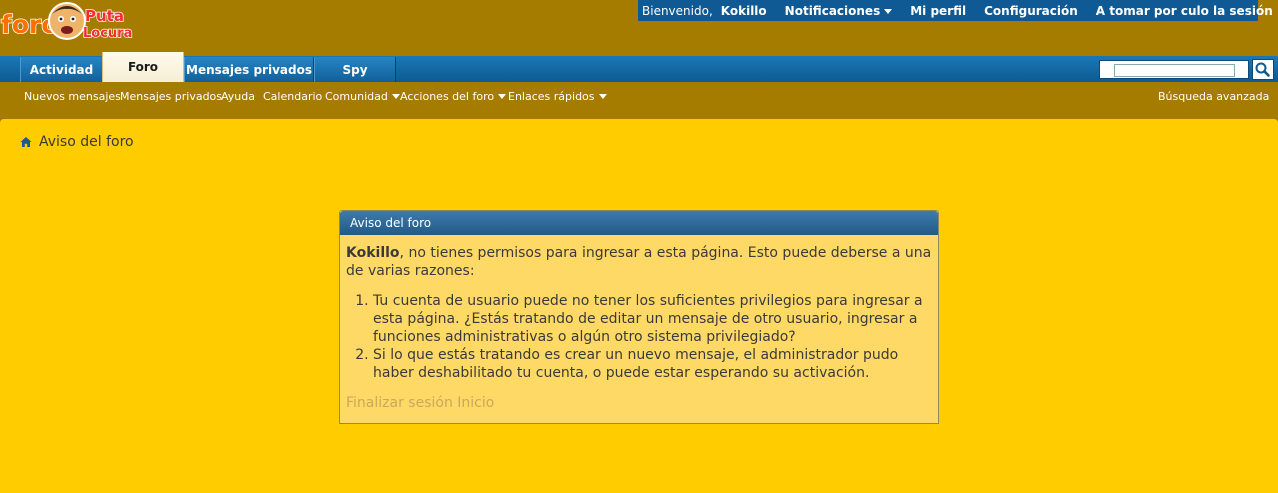 The image size is (1278, 493). Describe the element at coordinates (744, 11) in the screenshot. I see `username-link: Kokillo` at that location.